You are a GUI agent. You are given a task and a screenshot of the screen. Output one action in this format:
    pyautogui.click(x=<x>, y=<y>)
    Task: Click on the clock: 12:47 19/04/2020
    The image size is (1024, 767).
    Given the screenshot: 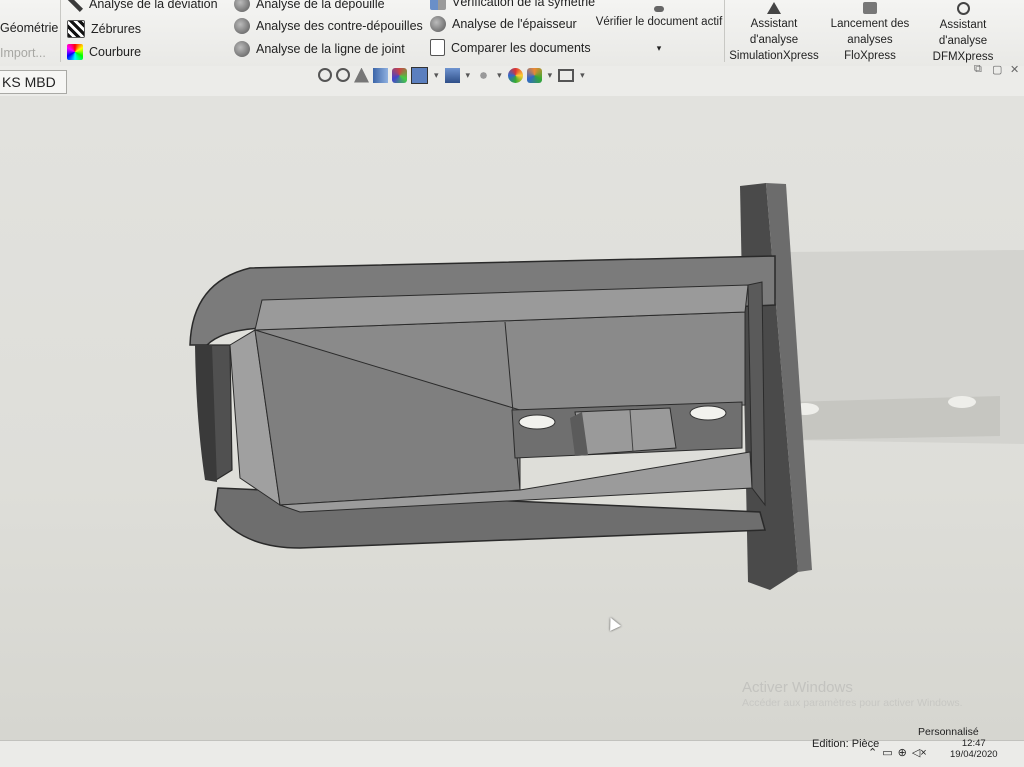 What is the action you would take?
    pyautogui.click(x=974, y=749)
    